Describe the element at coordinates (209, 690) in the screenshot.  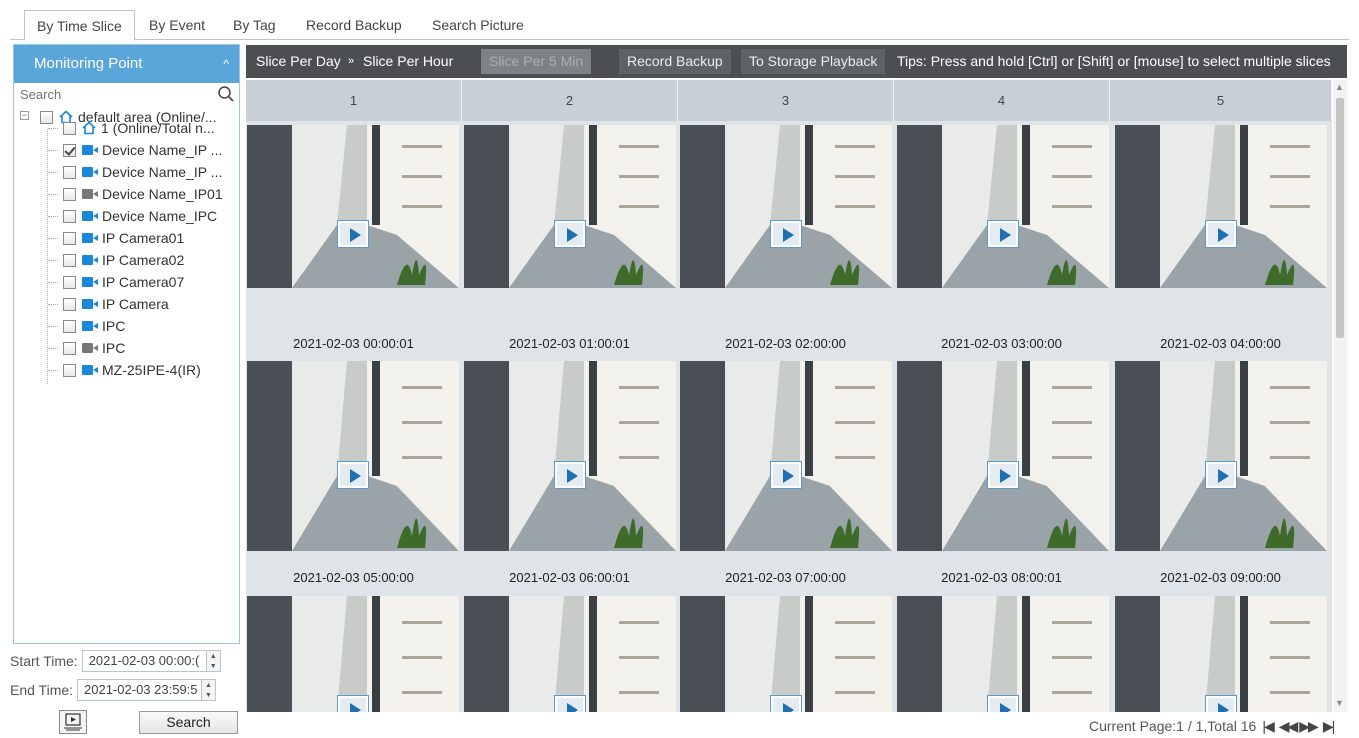
I see `end-time-spinner: ▲ ▼` at that location.